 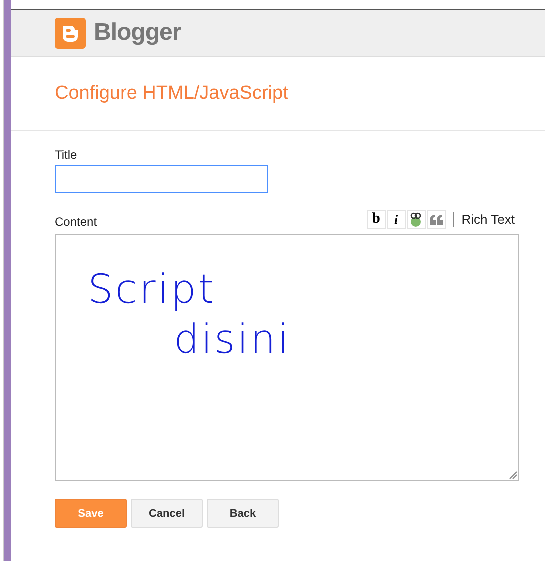 What do you see at coordinates (138, 33) in the screenshot?
I see `brand-name: Blogger` at bounding box center [138, 33].